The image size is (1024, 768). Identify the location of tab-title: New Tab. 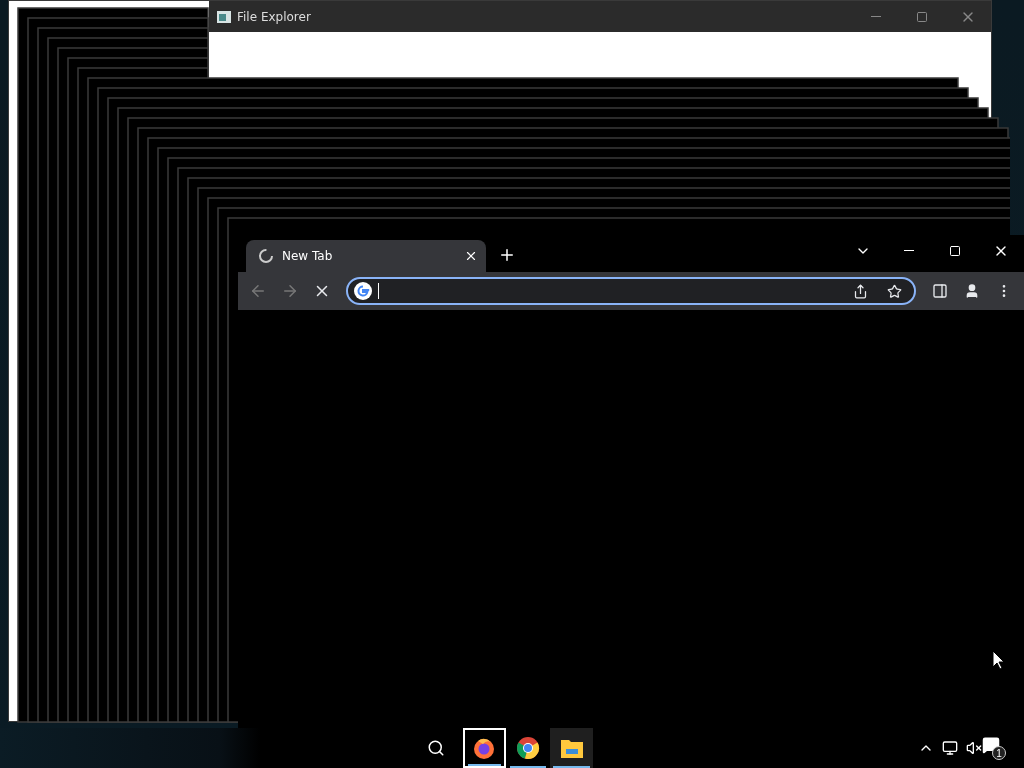
(307, 256).